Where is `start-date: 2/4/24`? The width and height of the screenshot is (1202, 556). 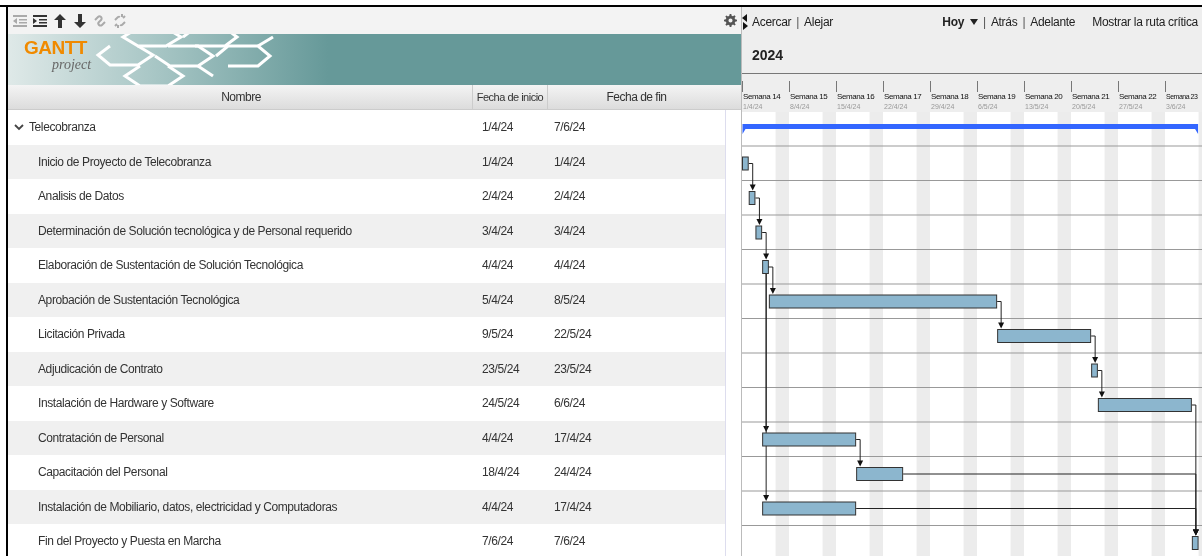
start-date: 2/4/24 is located at coordinates (497, 197).